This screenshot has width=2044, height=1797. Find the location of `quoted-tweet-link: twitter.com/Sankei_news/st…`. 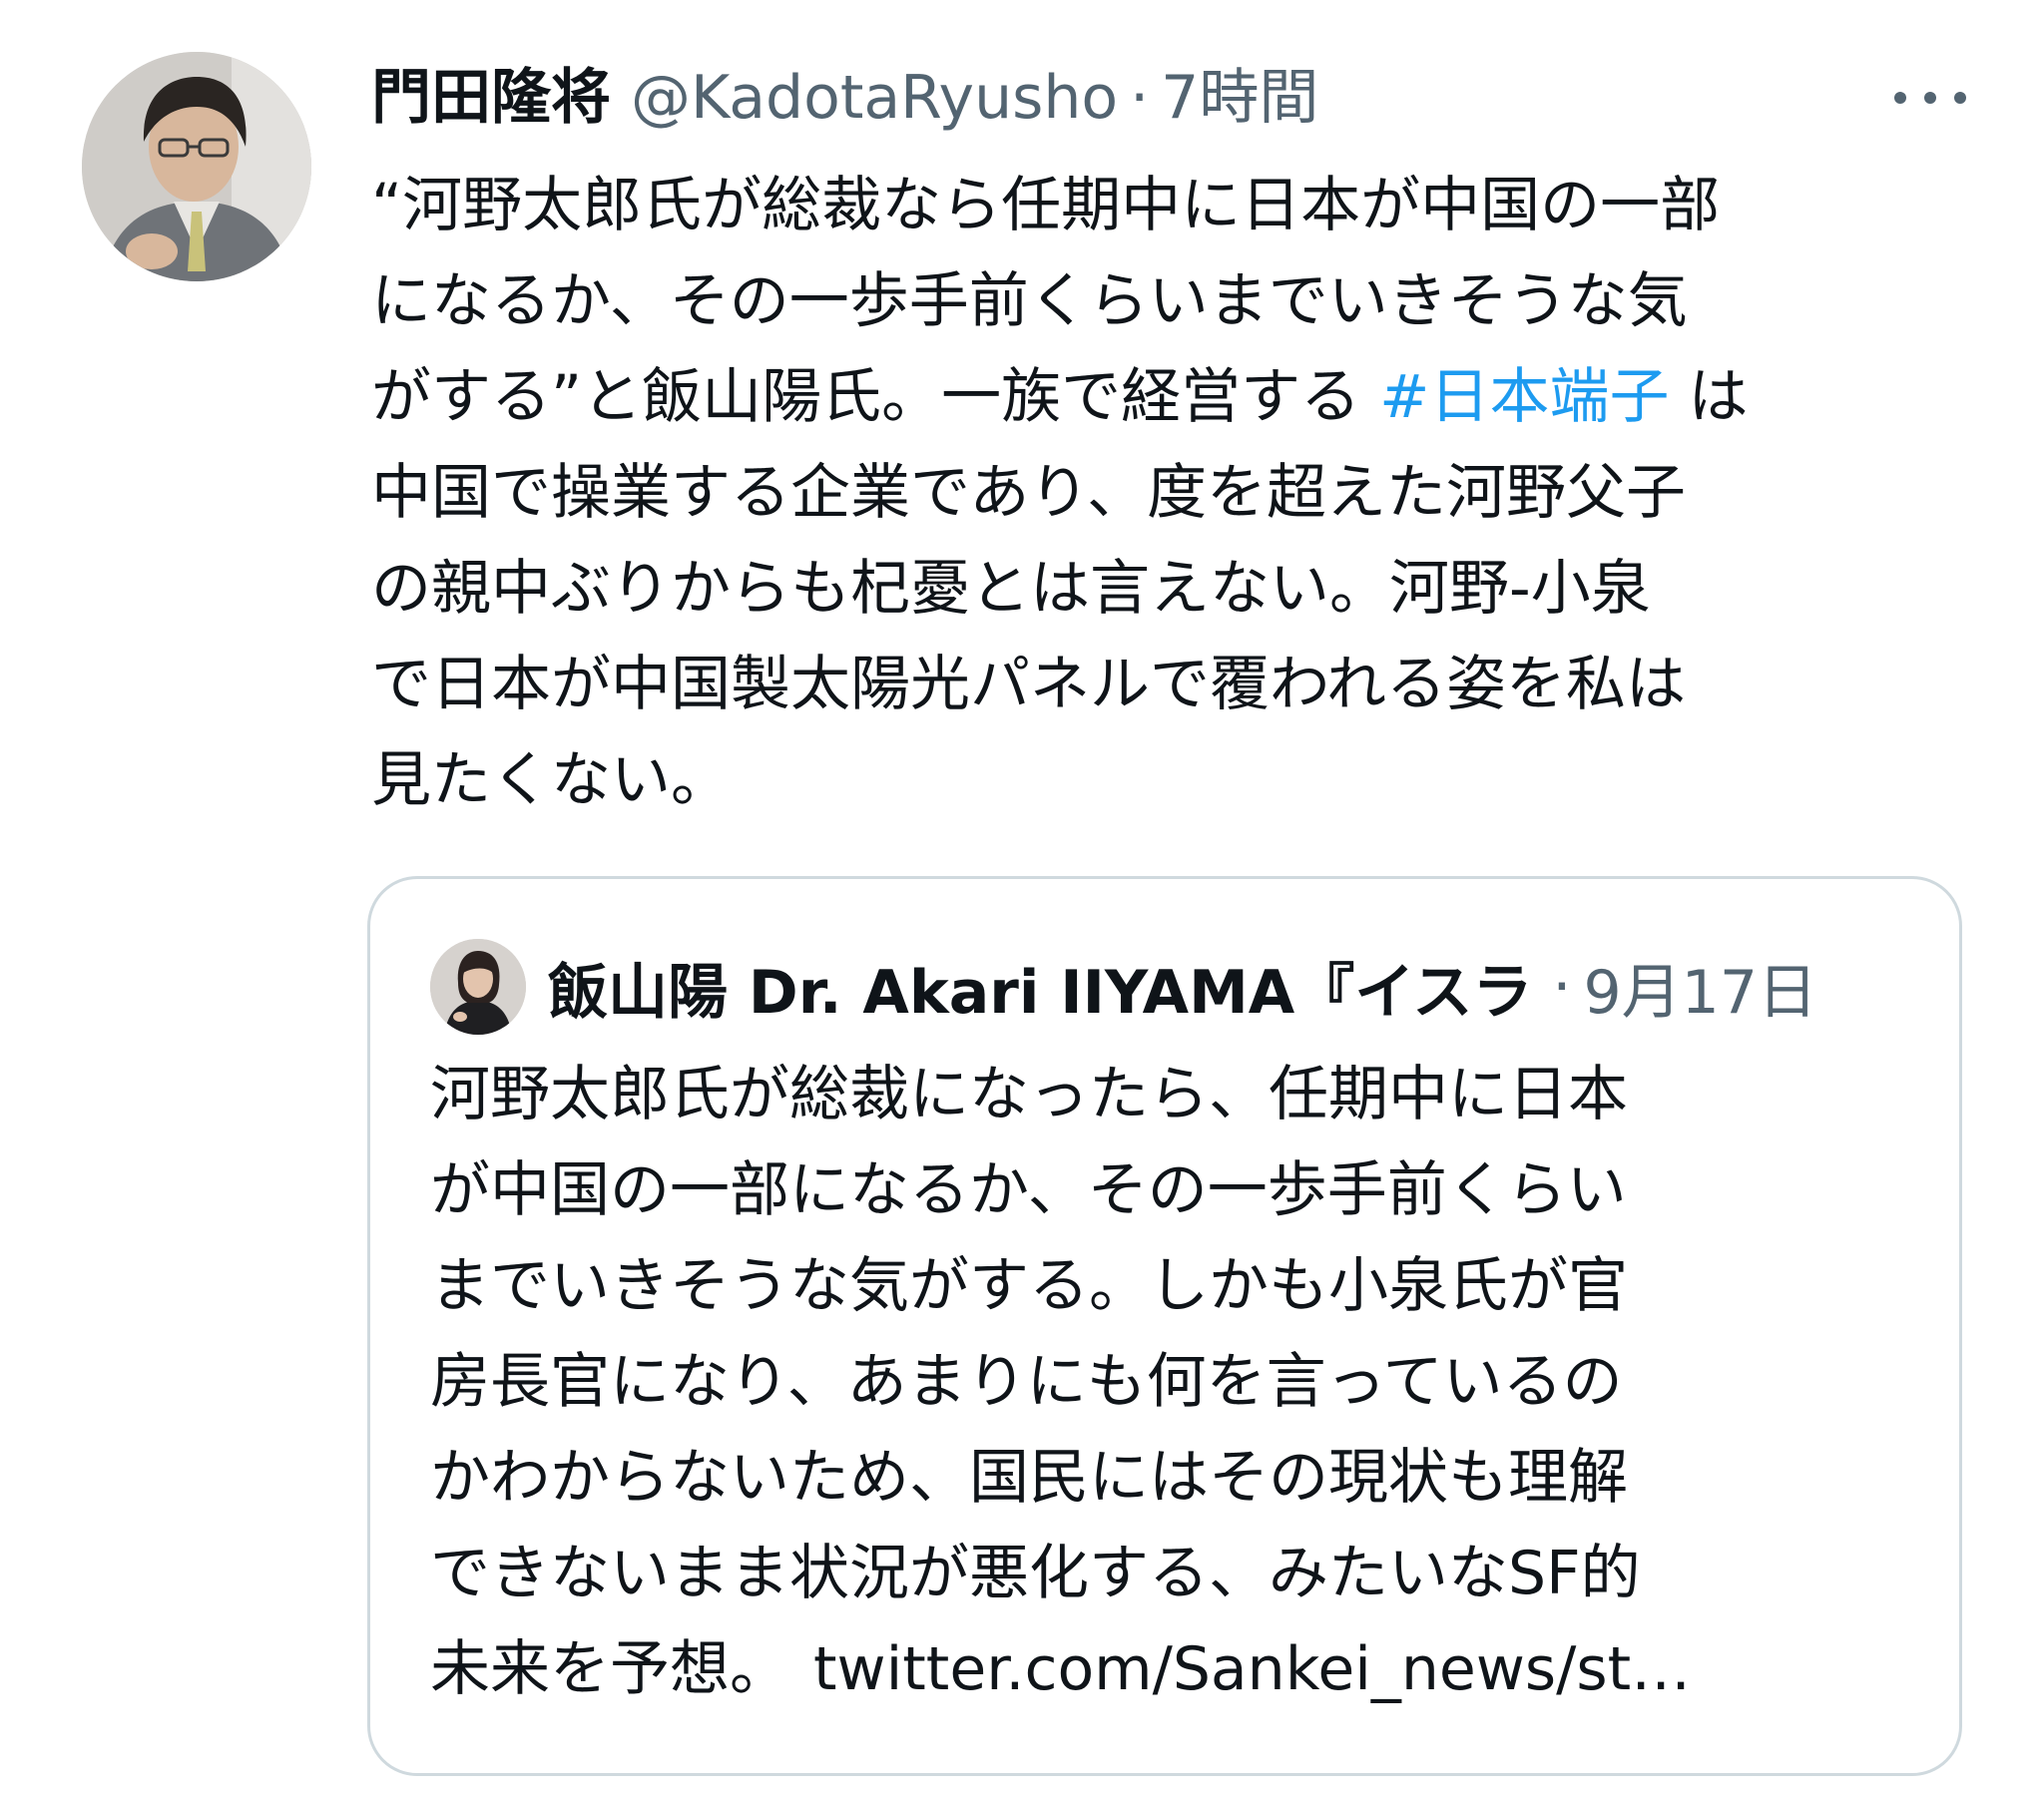

quoted-tweet-link: twitter.com/Sankei_news/st… is located at coordinates (1252, 1669).